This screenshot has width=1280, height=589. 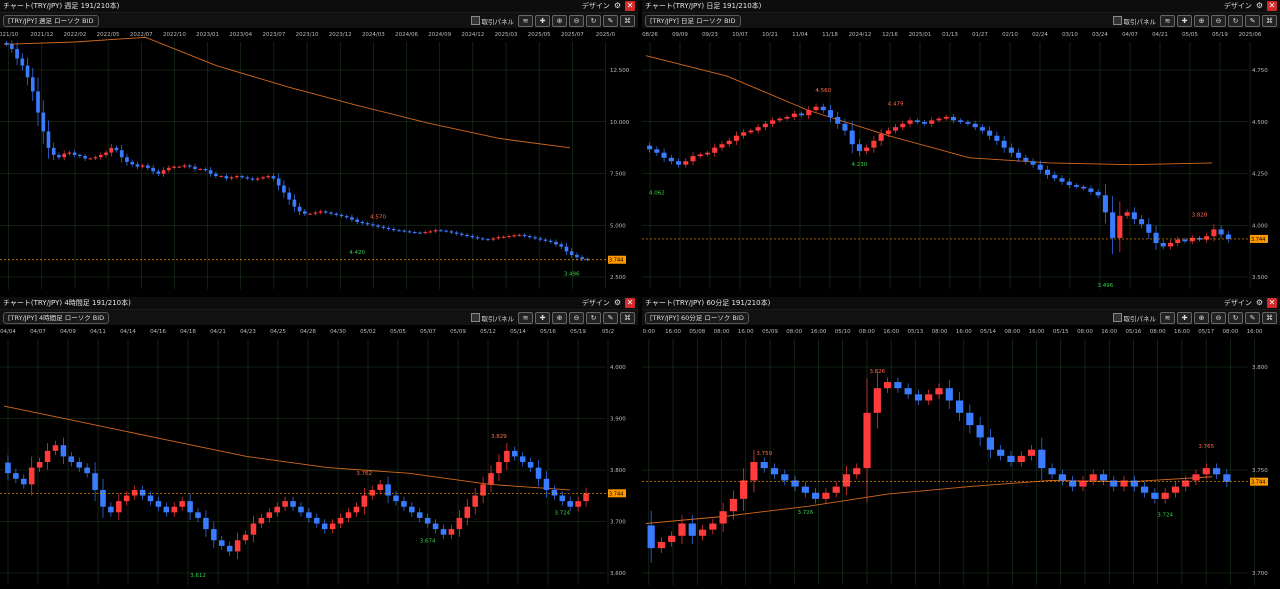 What do you see at coordinates (961, 6) in the screenshot?
I see `panel-titlebar: チャート(TRY/JPY) 日足 191/210本) デザイン ⚙ ✕` at bounding box center [961, 6].